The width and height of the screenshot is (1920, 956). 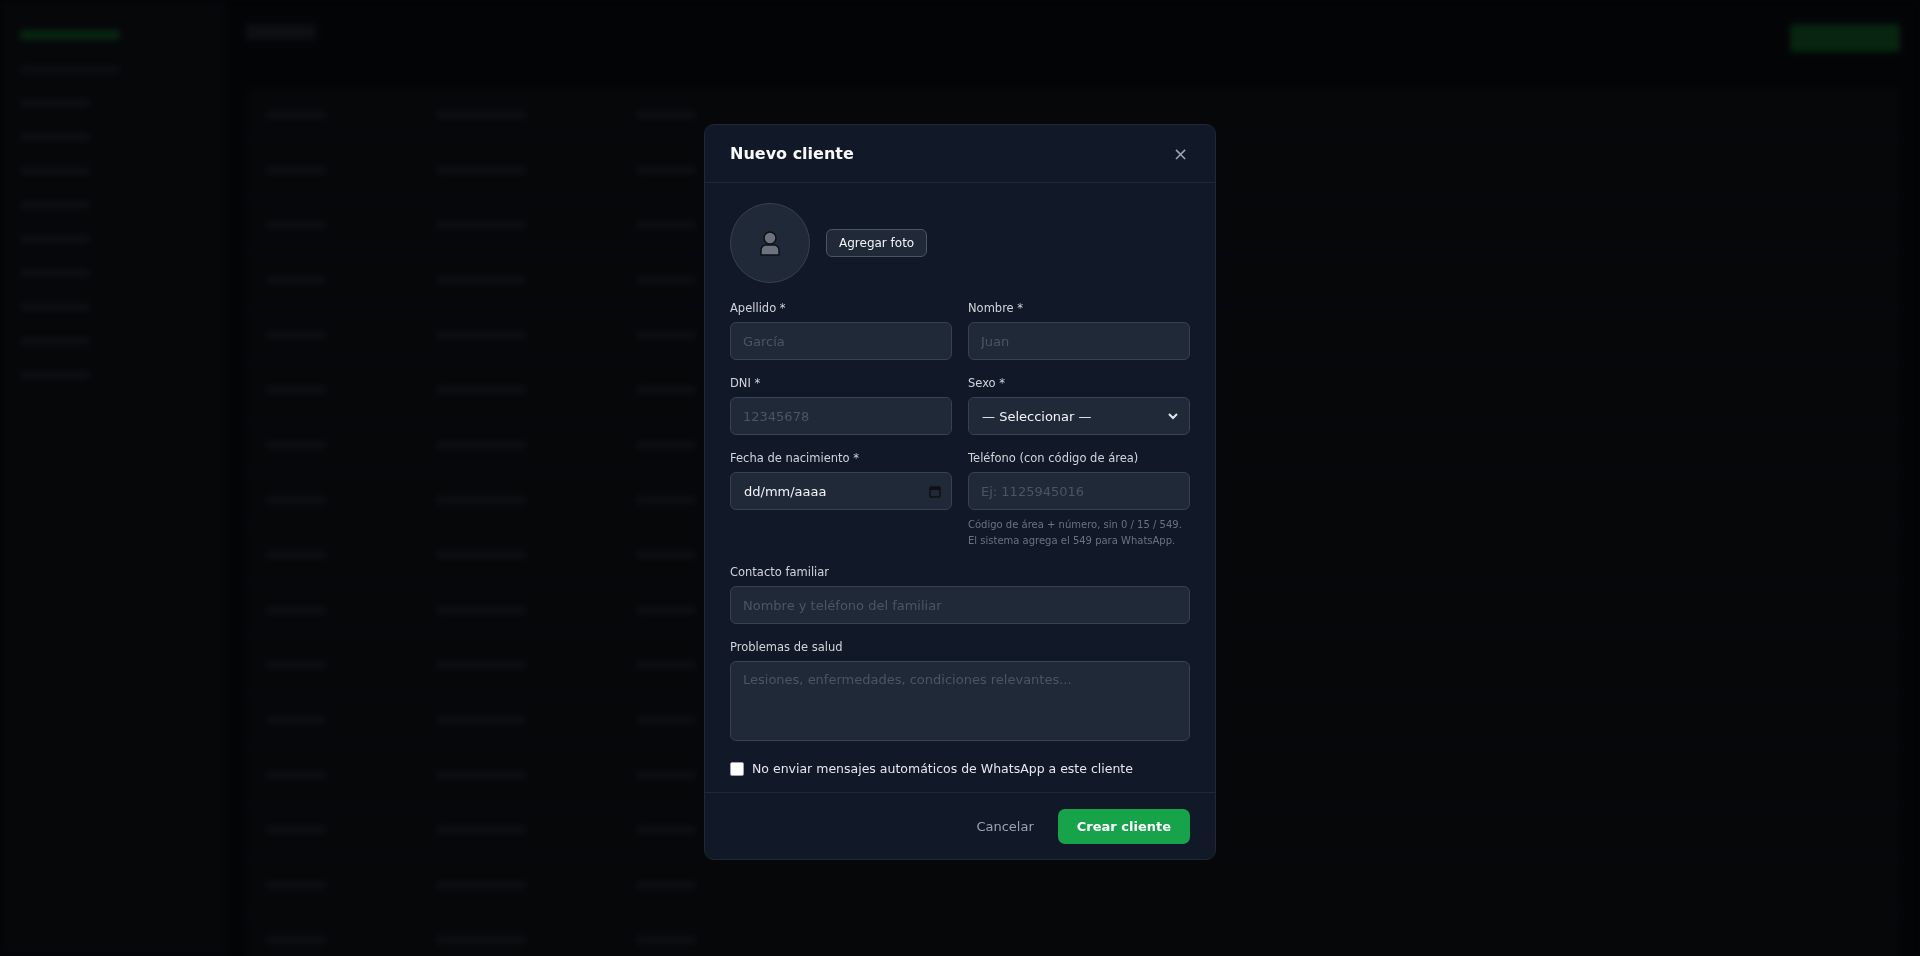 What do you see at coordinates (935, 491) in the screenshot?
I see `calendar-icon` at bounding box center [935, 491].